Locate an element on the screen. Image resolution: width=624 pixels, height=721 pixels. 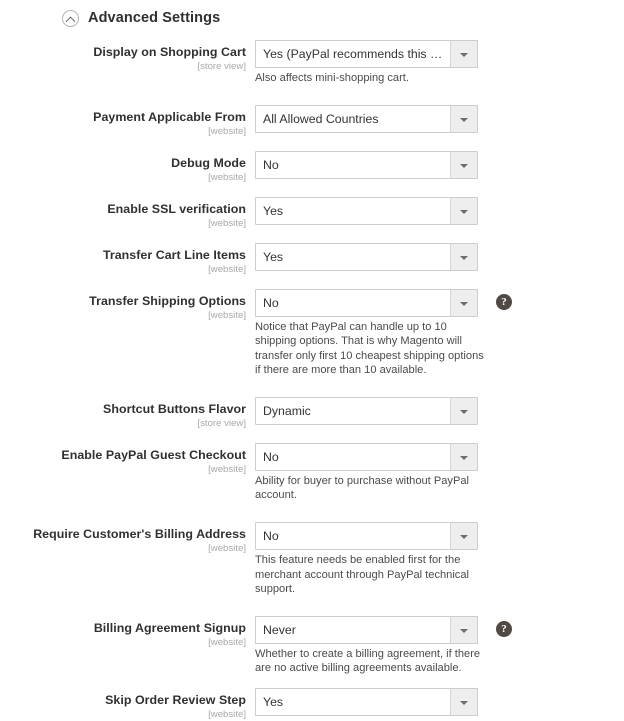
select-7: No is located at coordinates (366, 457).